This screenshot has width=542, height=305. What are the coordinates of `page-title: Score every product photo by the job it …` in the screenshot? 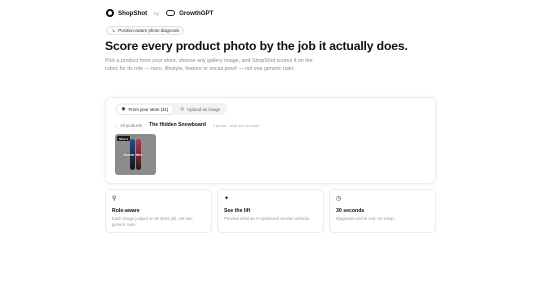 It's located at (256, 46).